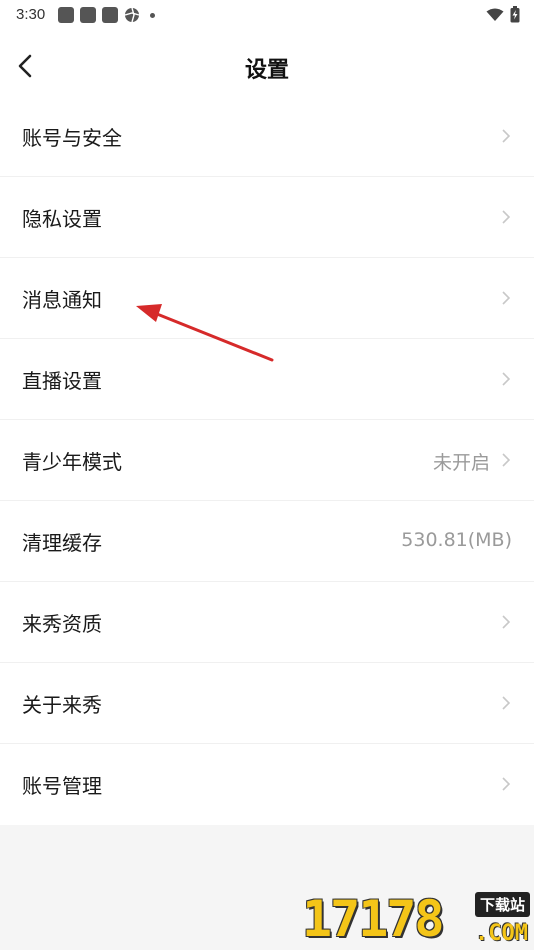  Describe the element at coordinates (461, 463) in the screenshot. I see `settings-item-value: 未开启` at that location.